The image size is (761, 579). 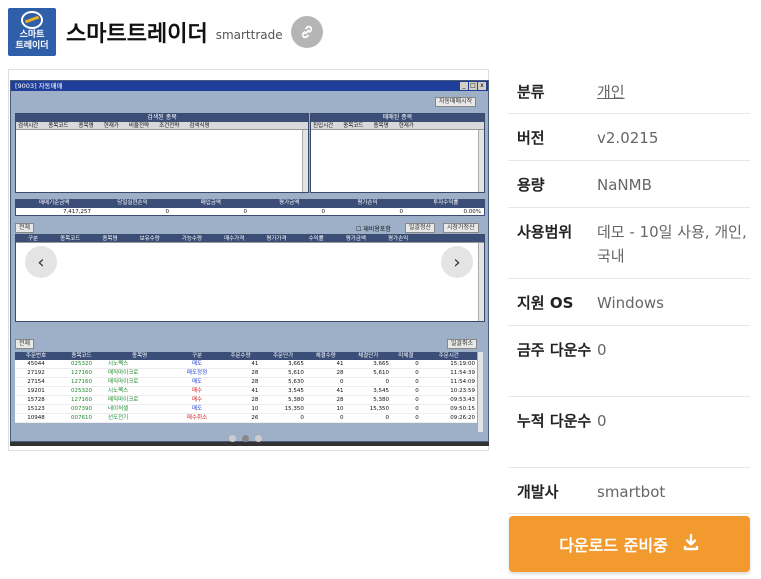 What do you see at coordinates (367, 203) in the screenshot?
I see `summary-label: 평가손익` at bounding box center [367, 203].